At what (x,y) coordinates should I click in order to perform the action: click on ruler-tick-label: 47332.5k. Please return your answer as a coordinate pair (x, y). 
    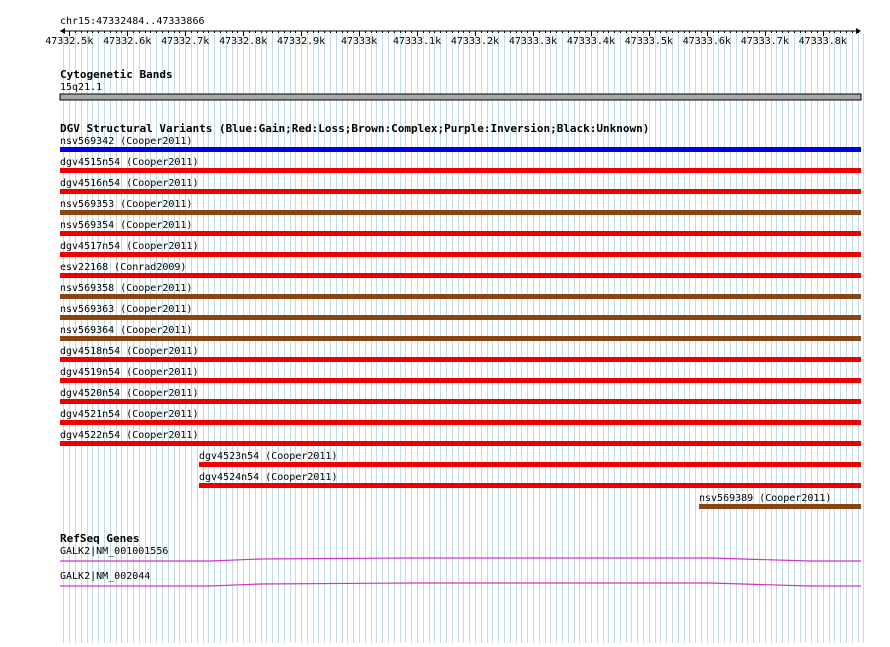
    Looking at the image, I should click on (69, 41).